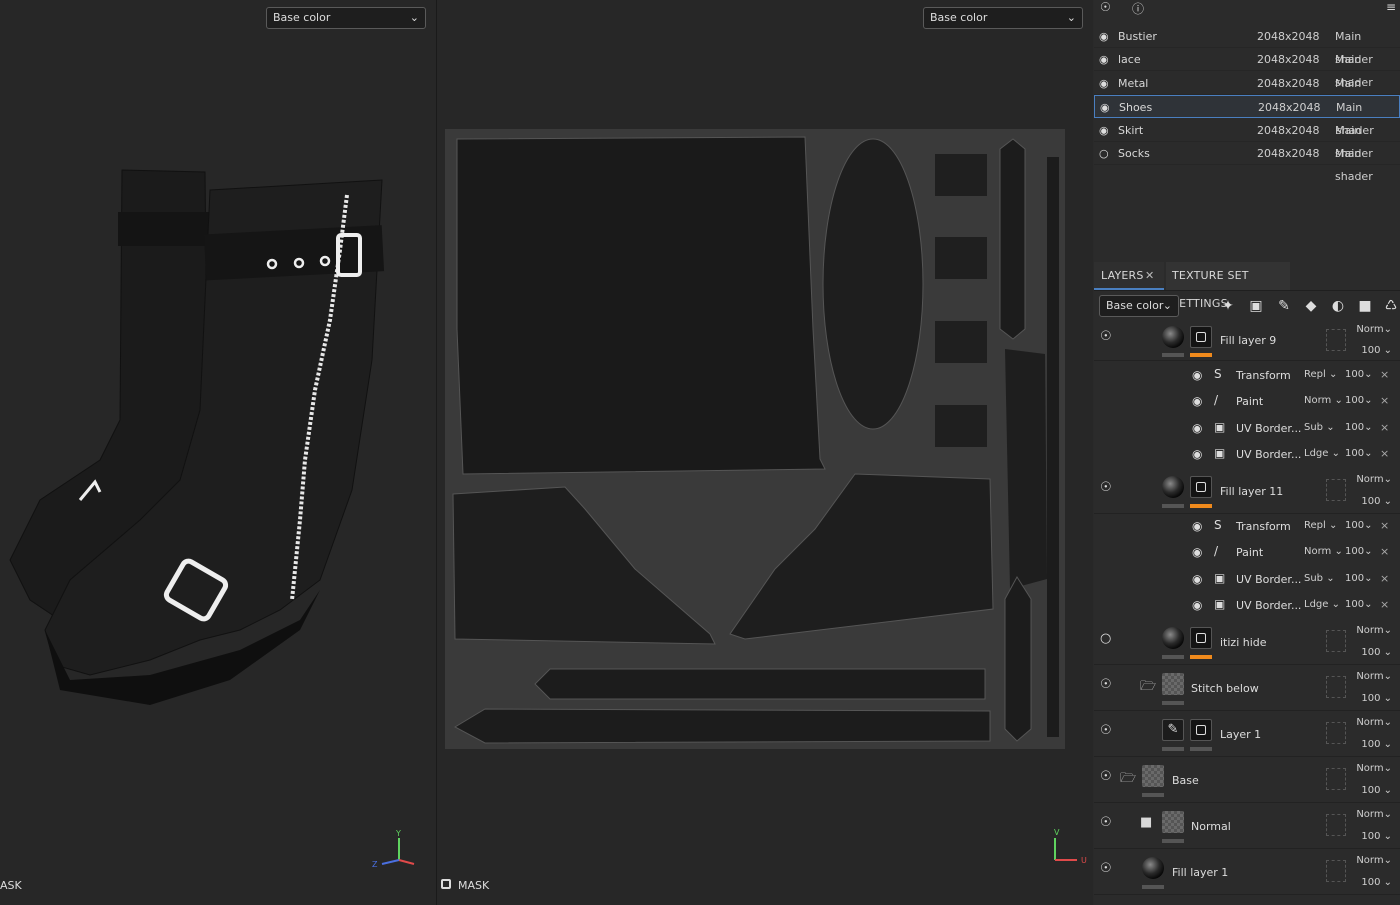 This screenshot has height=905, width=1400. I want to click on add-smart-material-icon: ◐, so click(1338, 306).